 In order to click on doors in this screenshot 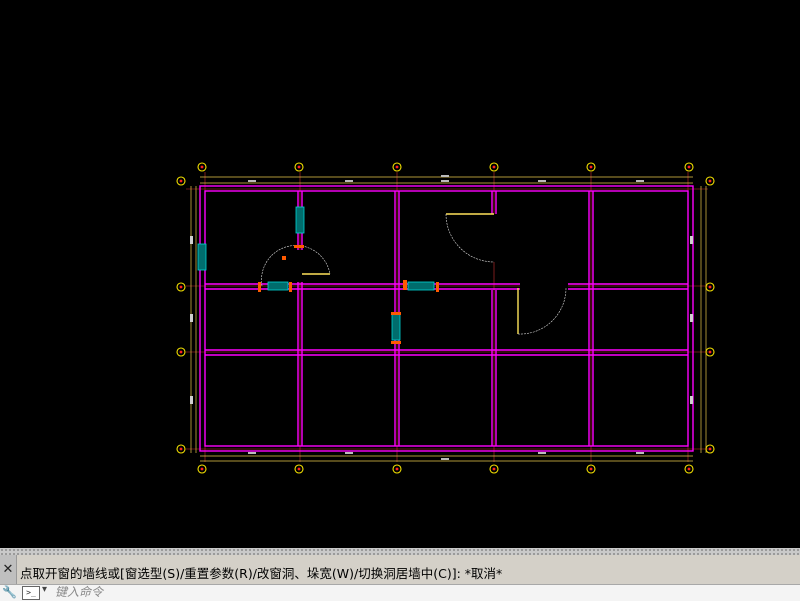, I will do `click(414, 274)`.